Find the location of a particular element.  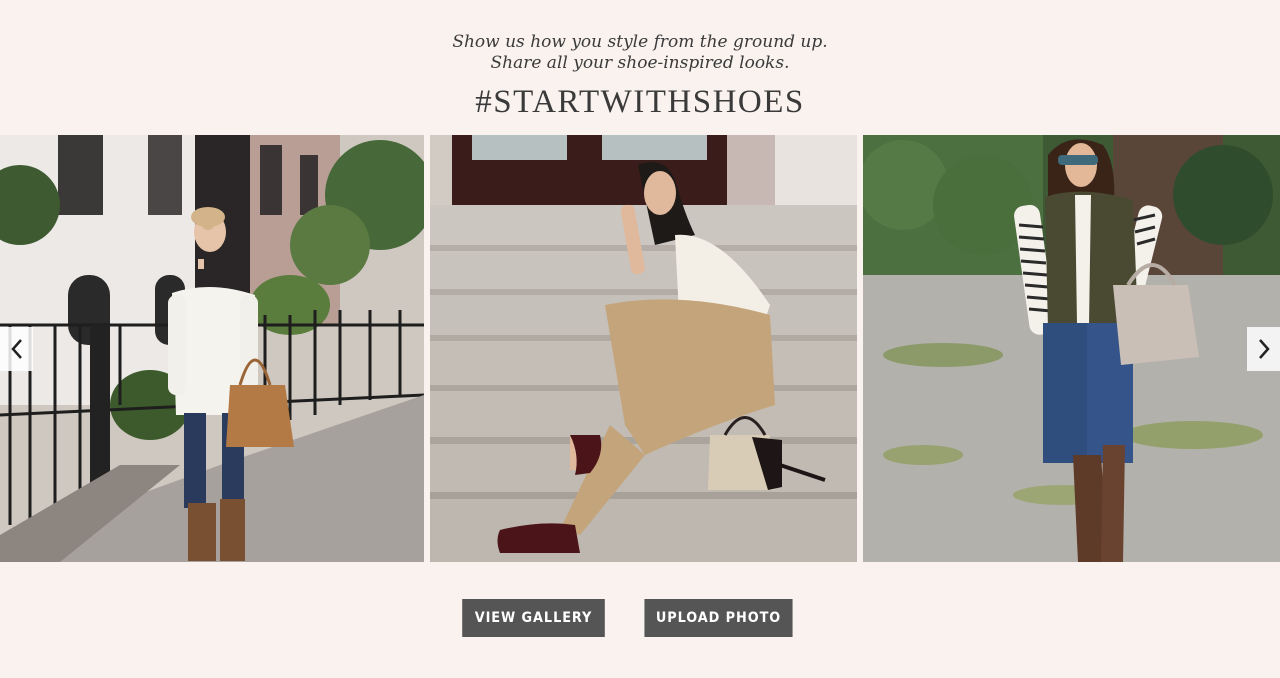

chevron-left-icon is located at coordinates (16, 349).